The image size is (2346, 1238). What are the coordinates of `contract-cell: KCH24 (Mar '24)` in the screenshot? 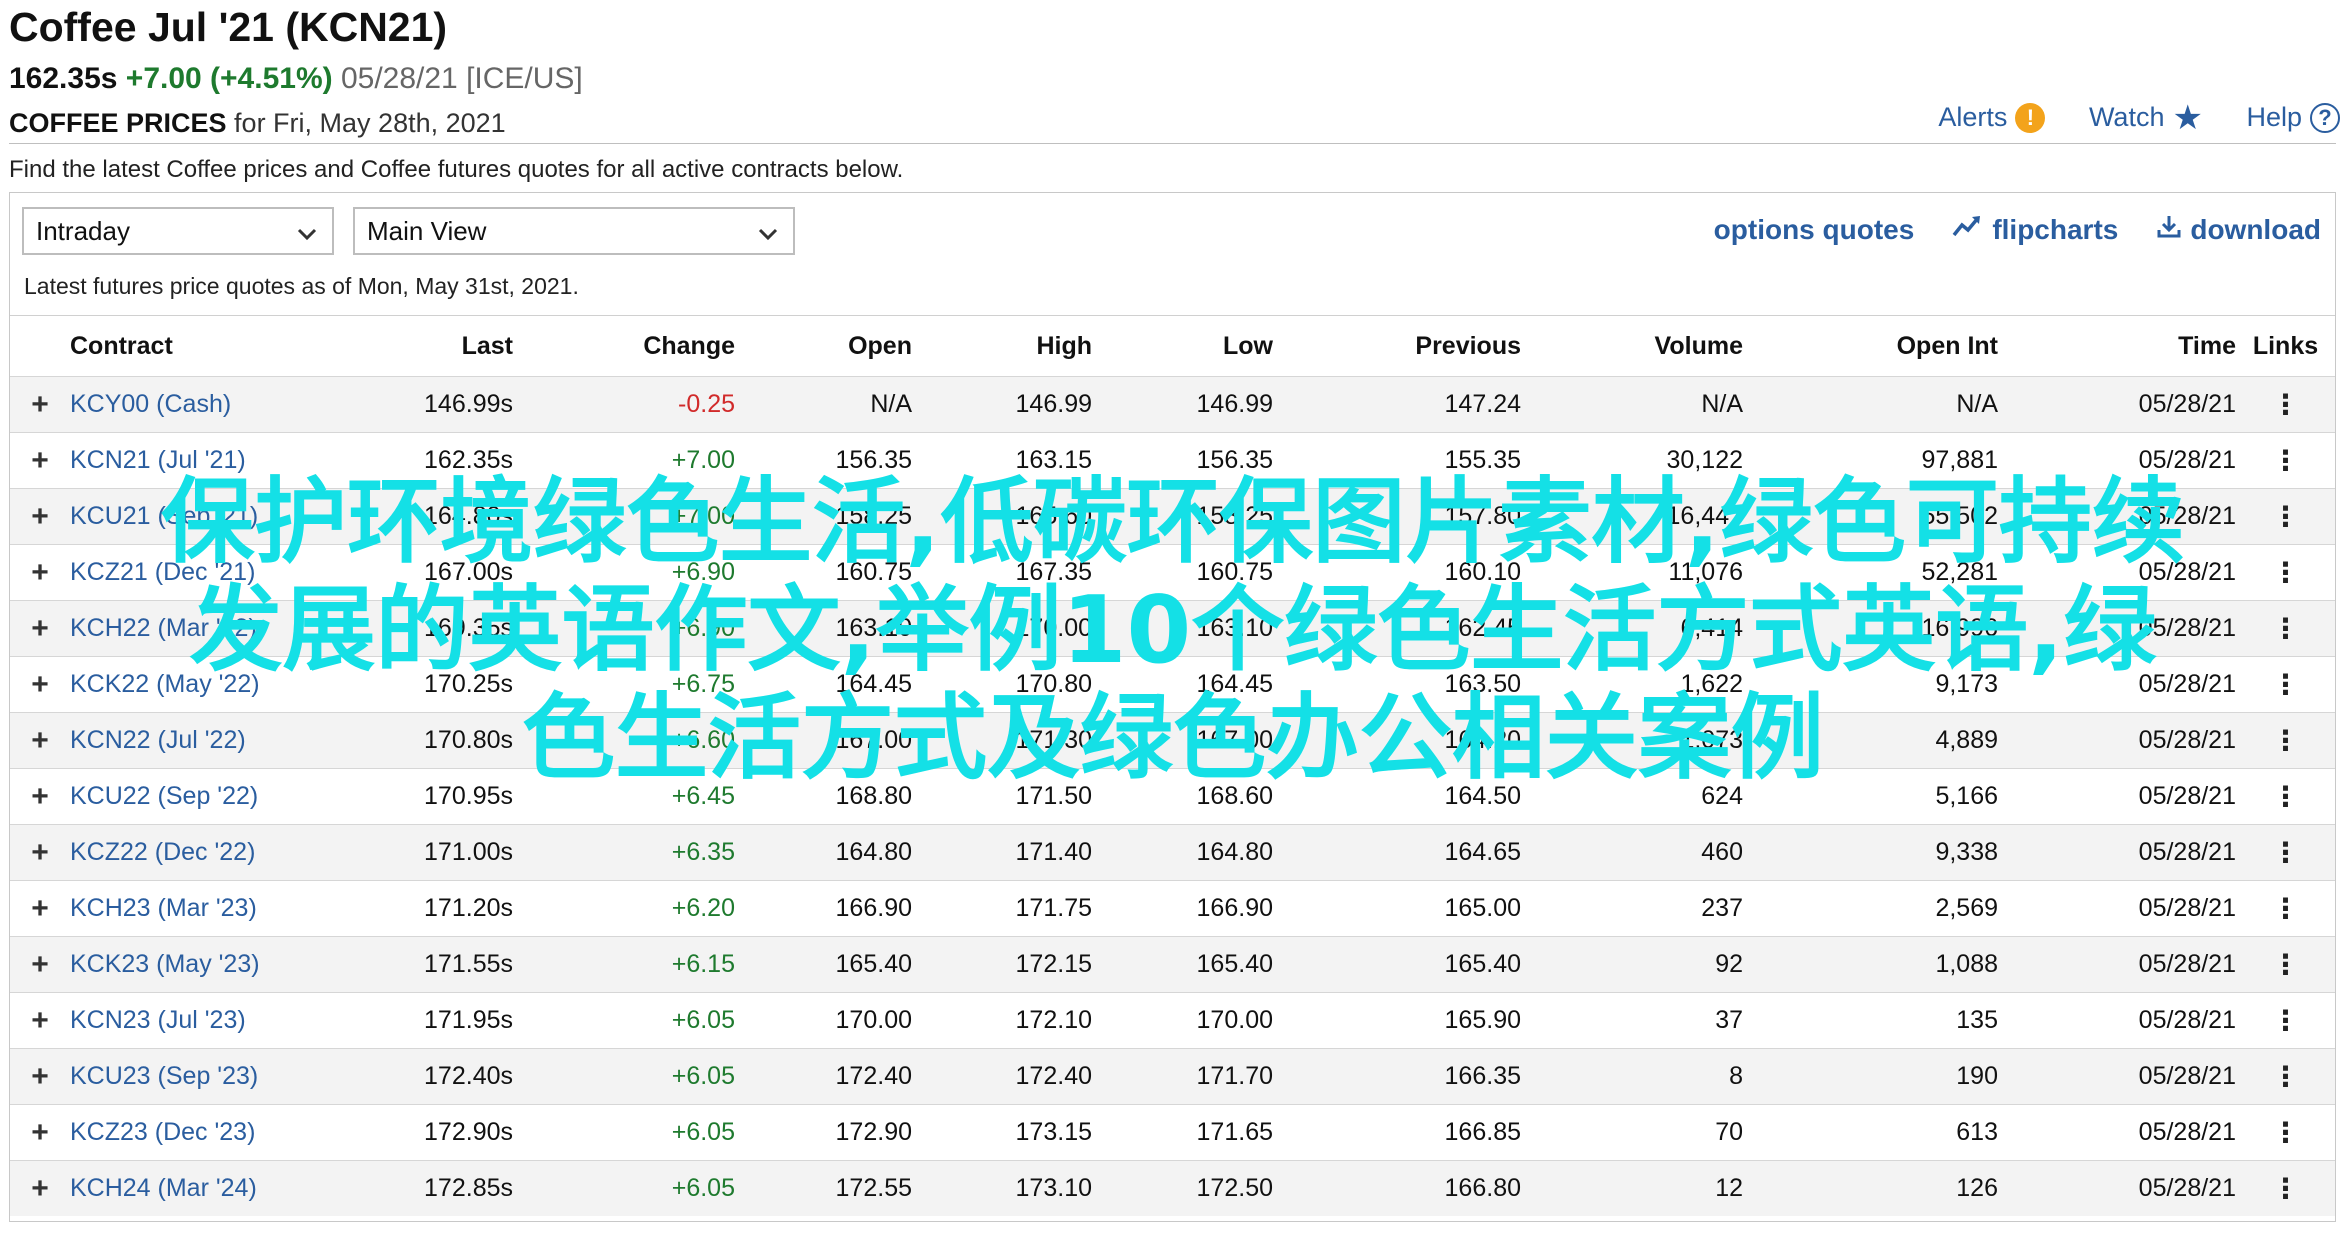 It's located at (180, 1188).